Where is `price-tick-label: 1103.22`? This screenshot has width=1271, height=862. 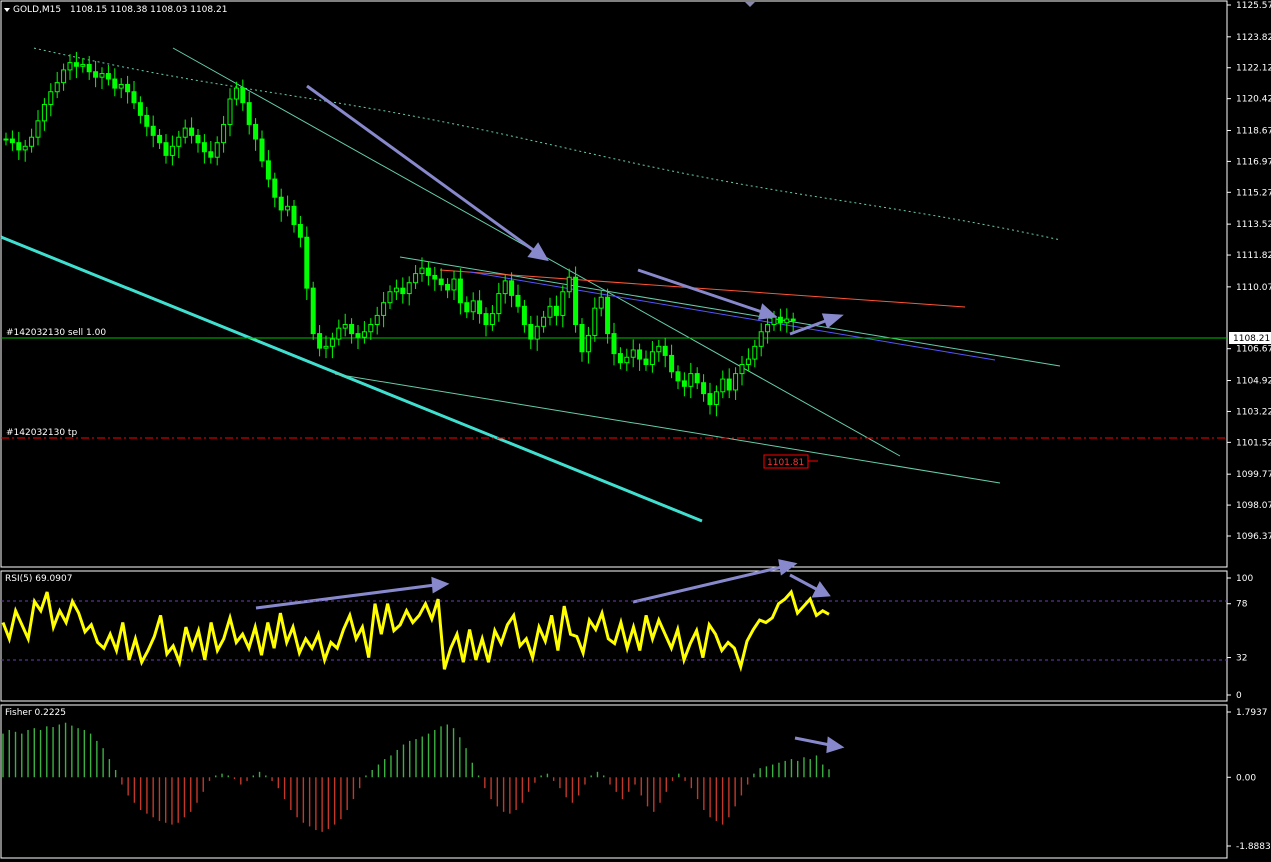 price-tick-label: 1103.22 is located at coordinates (1253, 412).